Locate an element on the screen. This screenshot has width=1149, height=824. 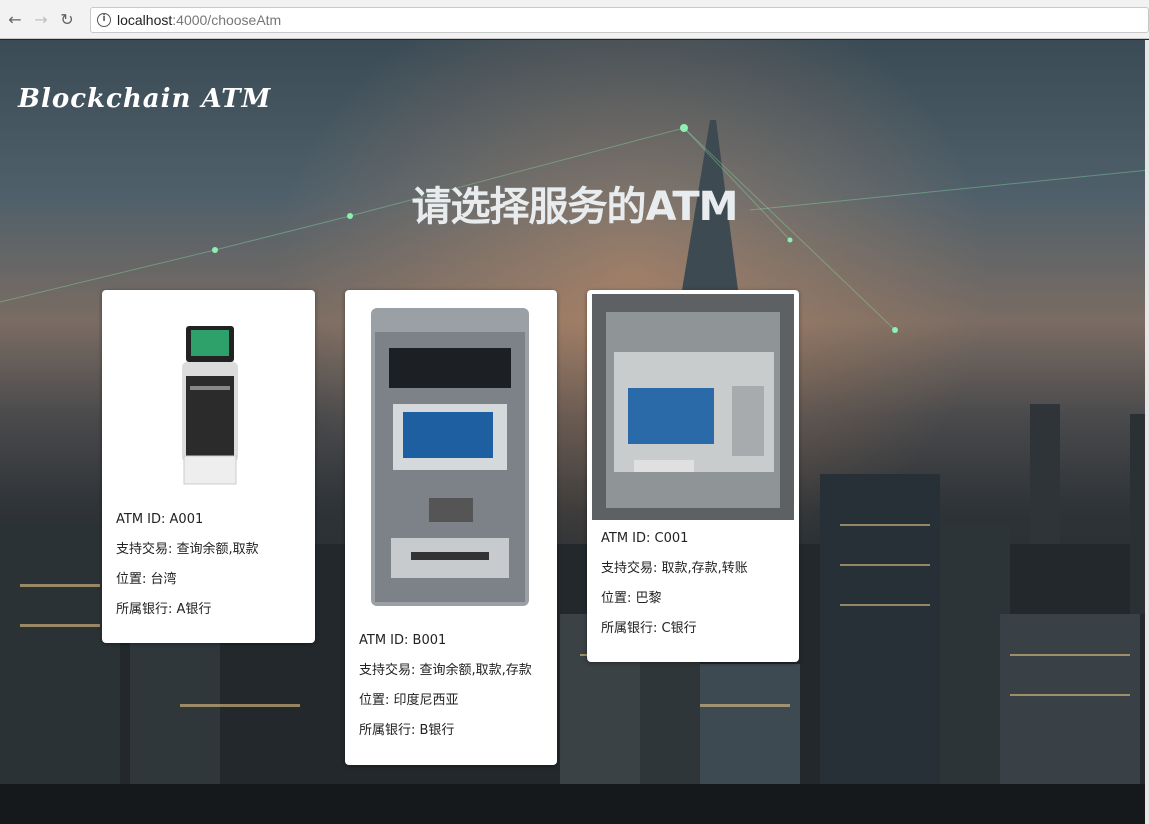
atm-transactions: 支持交易: 取款,存款,转账 is located at coordinates (674, 568).